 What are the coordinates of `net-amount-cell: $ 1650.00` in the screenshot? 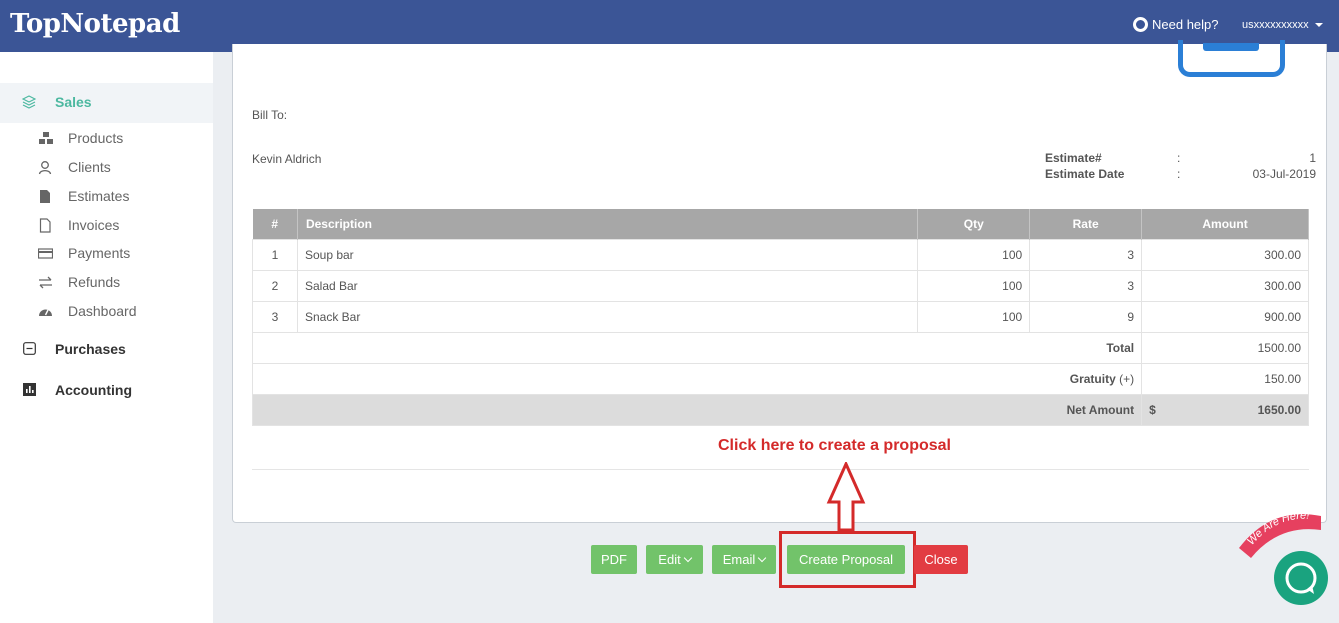 It's located at (1225, 409).